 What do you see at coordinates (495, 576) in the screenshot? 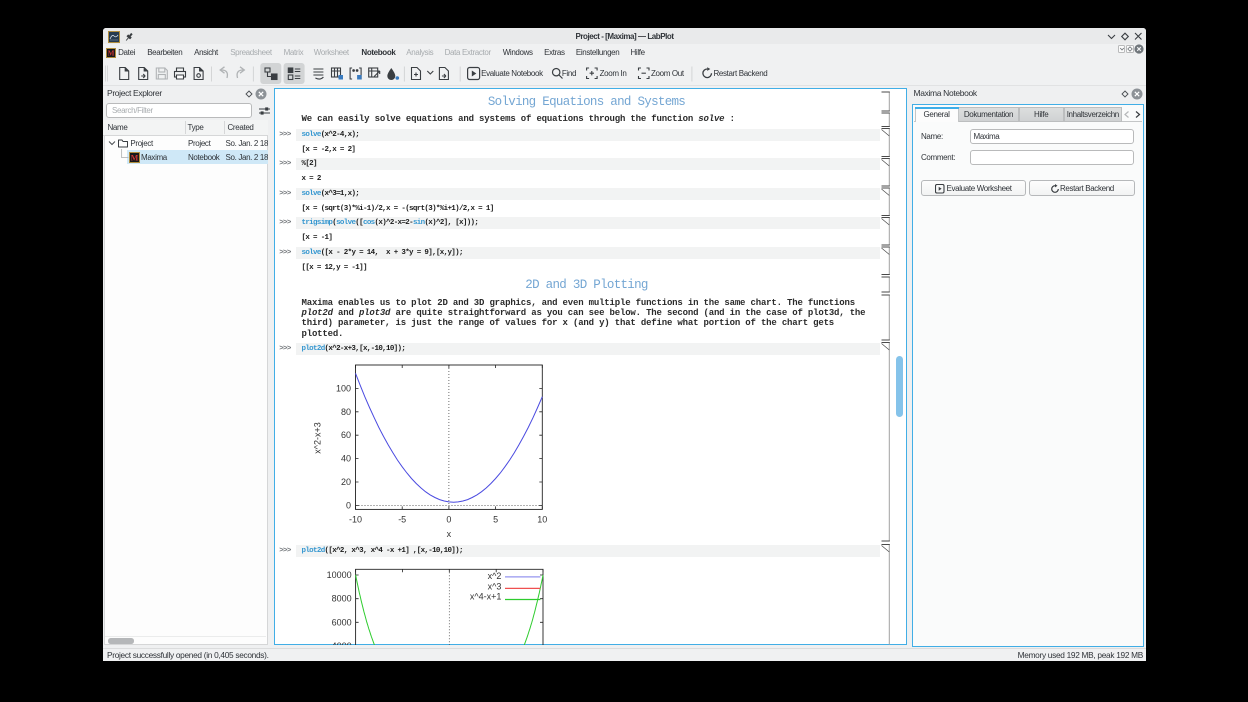
I see `svg-text: x^2` at bounding box center [495, 576].